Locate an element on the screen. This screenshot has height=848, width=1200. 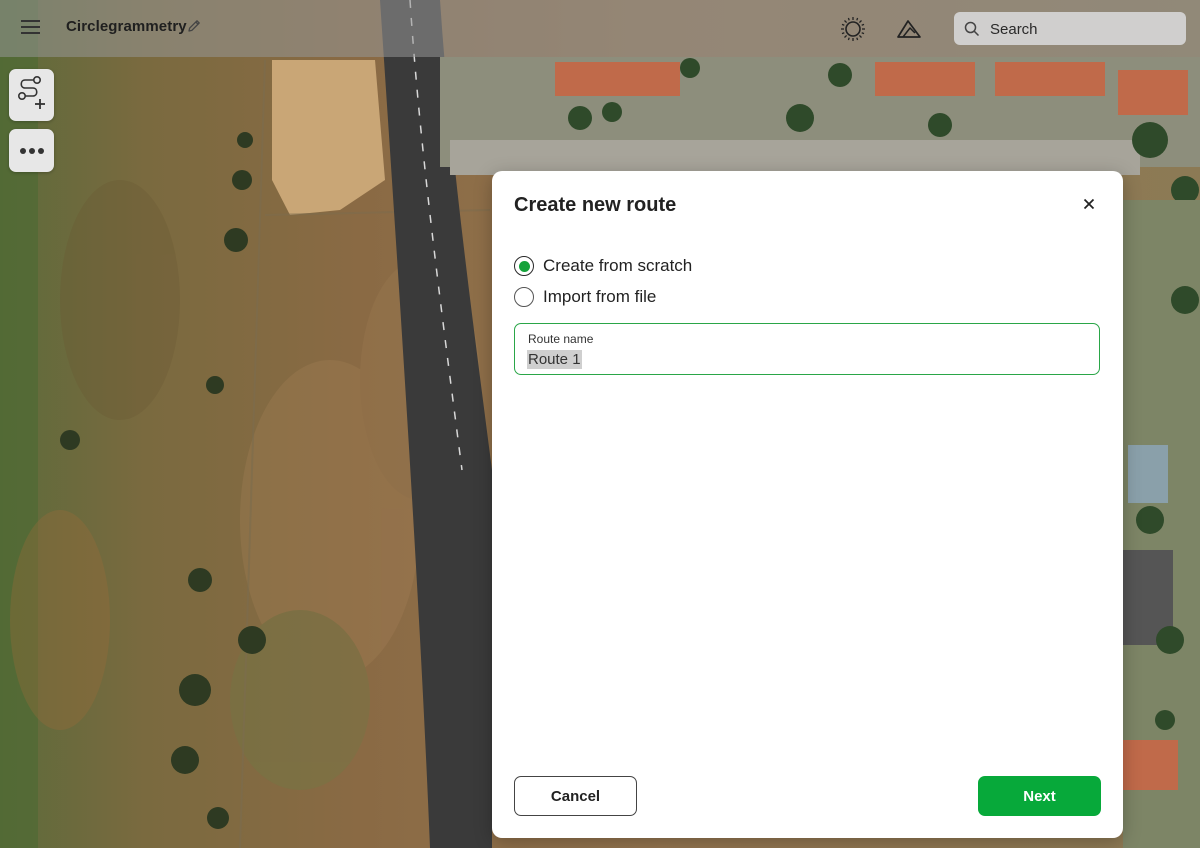
lighting-button is located at coordinates (853, 29).